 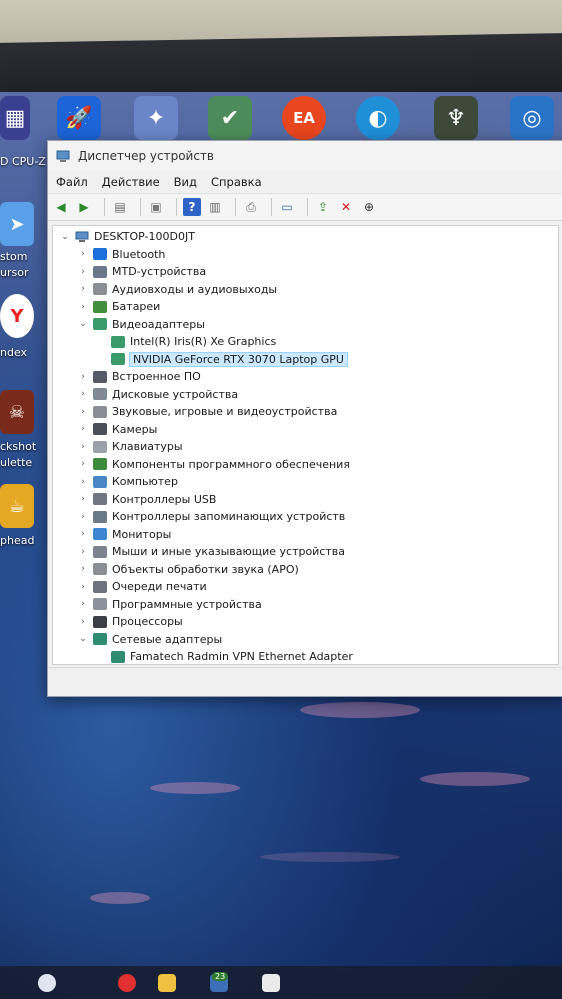 What do you see at coordinates (305, 551) in the screenshot?
I see `tree-category: › Мыши и иные указывающие устройства` at bounding box center [305, 551].